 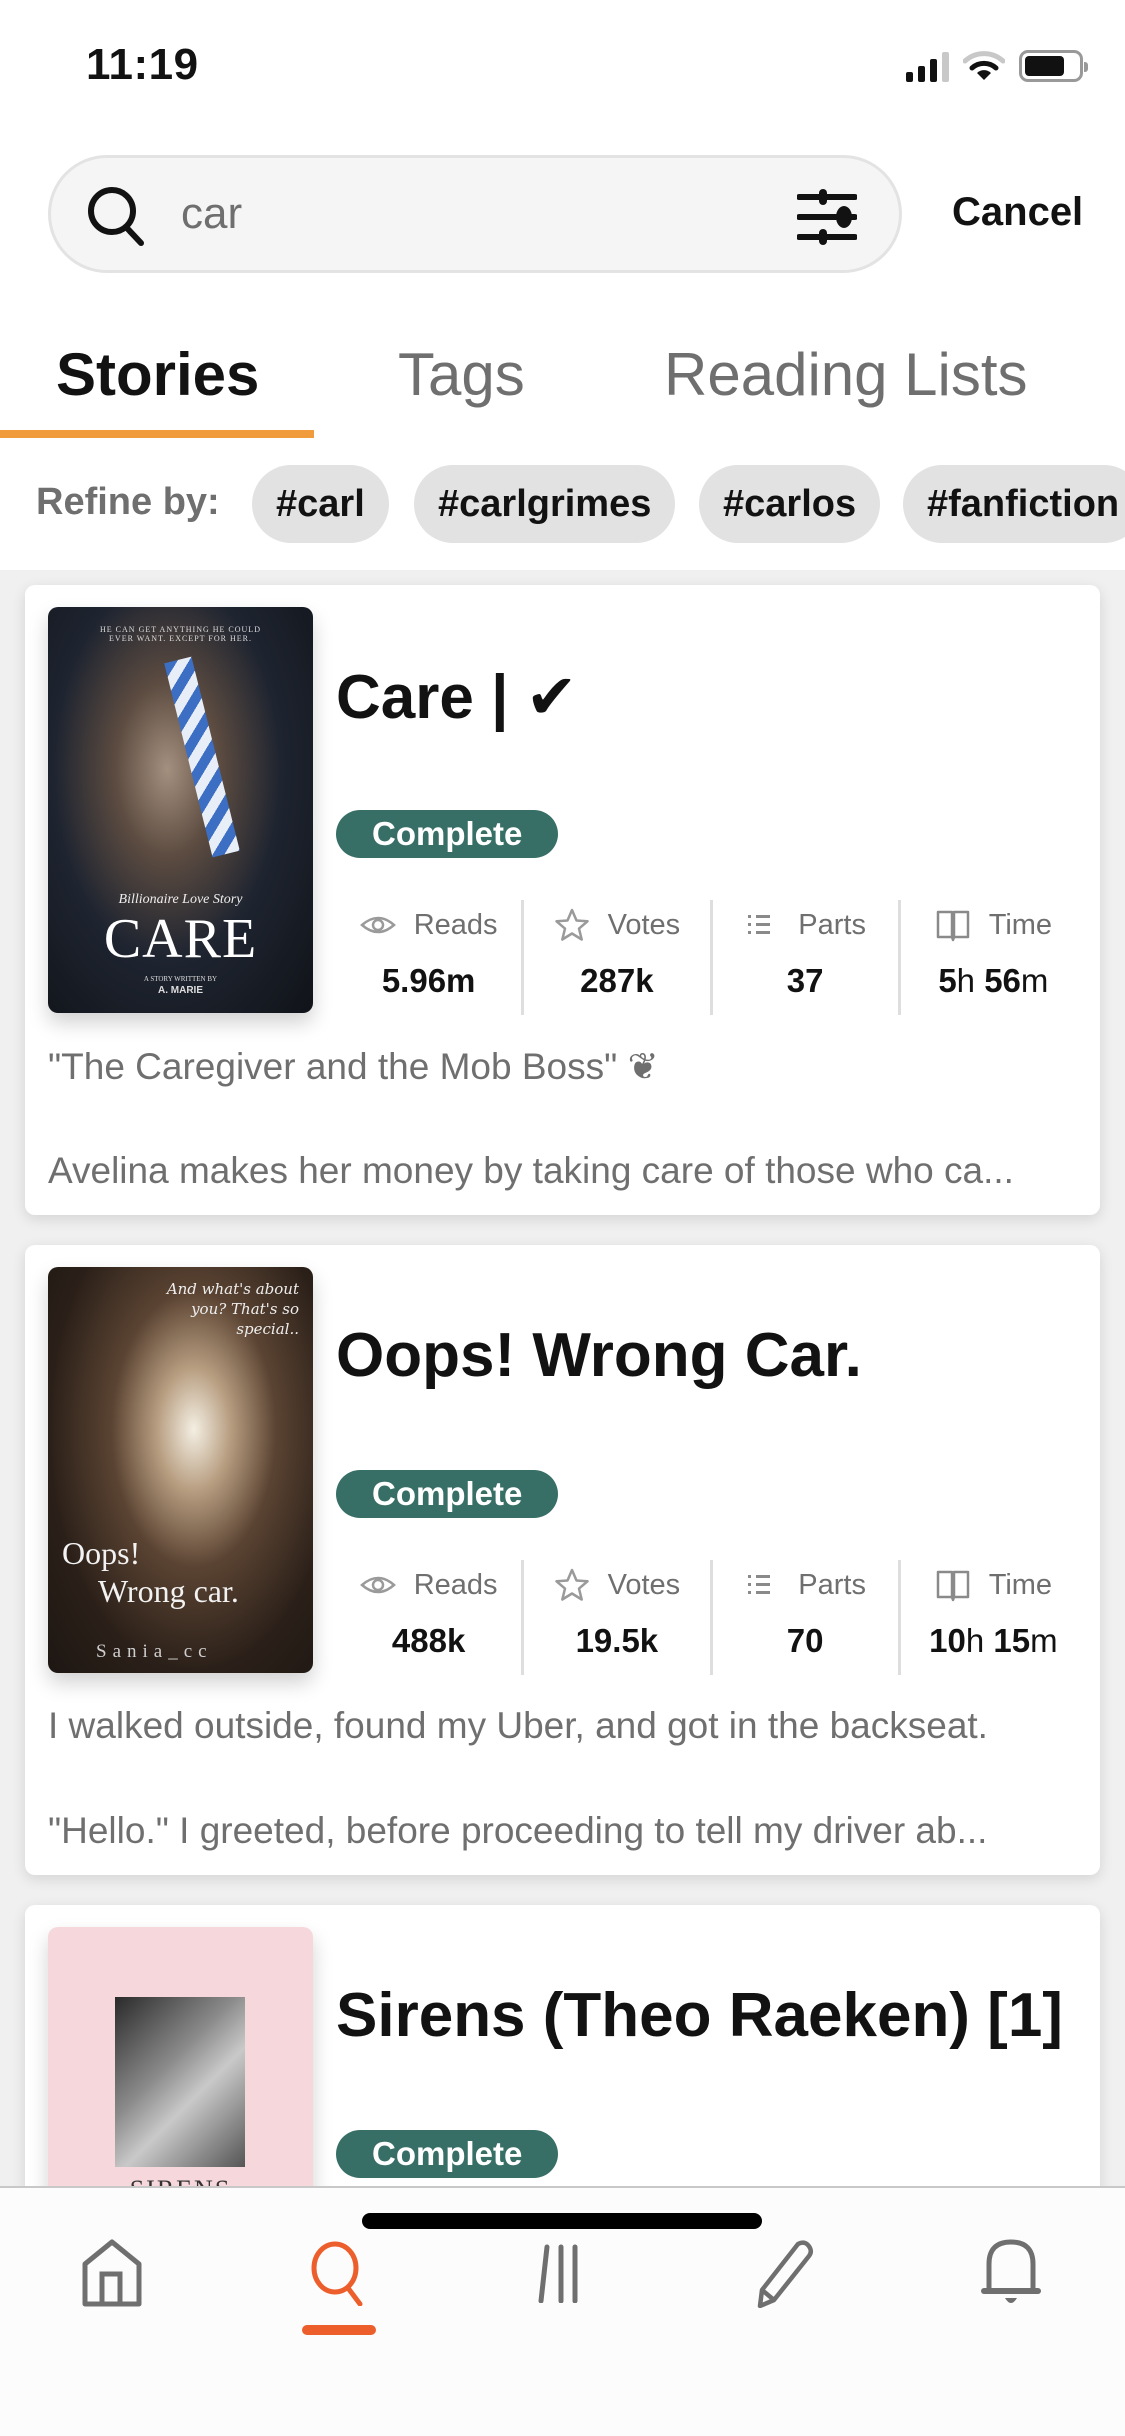 I want to click on search-tabs: Stories Tags Reading Lists, so click(x=562, y=390).